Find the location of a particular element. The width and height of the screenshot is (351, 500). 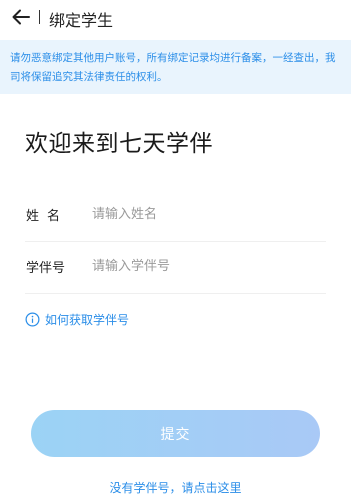

arrow-left-icon is located at coordinates (21, 17).